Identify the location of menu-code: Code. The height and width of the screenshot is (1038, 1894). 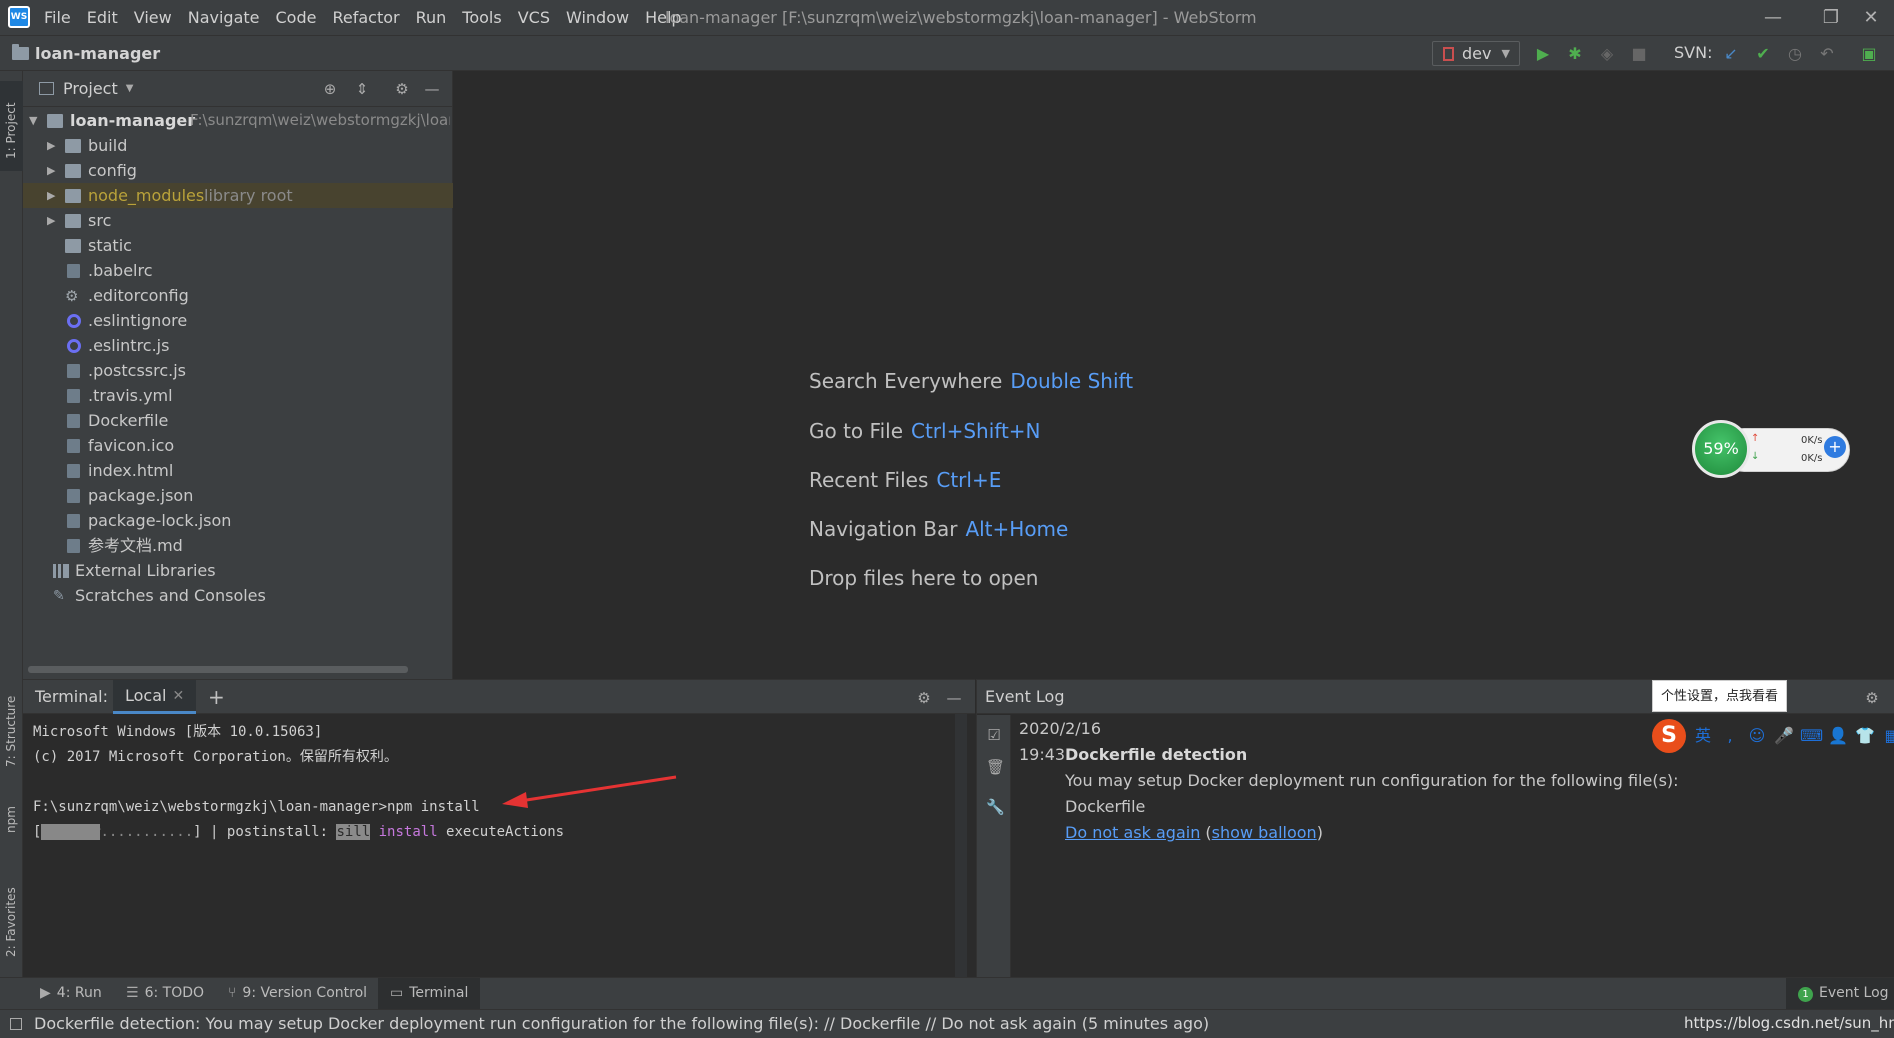
(296, 17).